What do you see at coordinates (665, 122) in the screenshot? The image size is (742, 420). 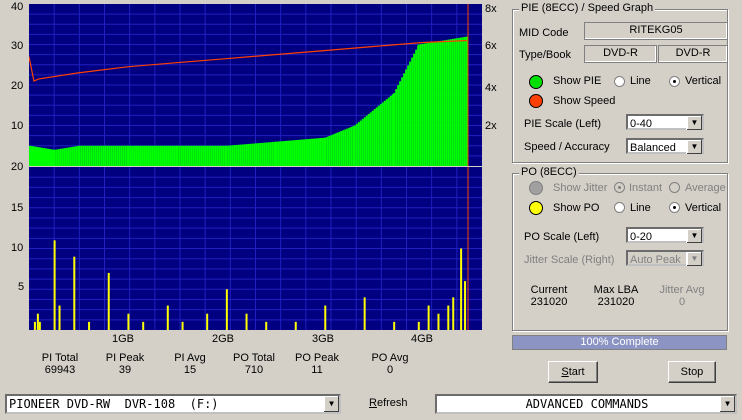 I see `pie-scale-select: 0-40 ▼` at bounding box center [665, 122].